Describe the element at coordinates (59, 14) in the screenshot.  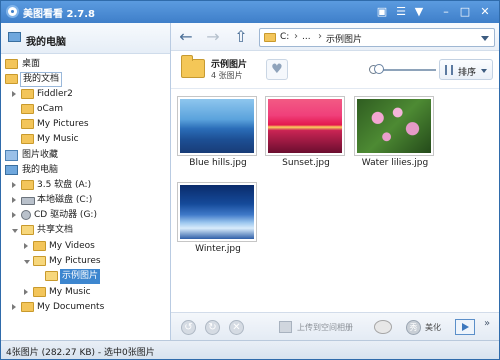
I see `app-title: 美图看看 2.7.8` at that location.